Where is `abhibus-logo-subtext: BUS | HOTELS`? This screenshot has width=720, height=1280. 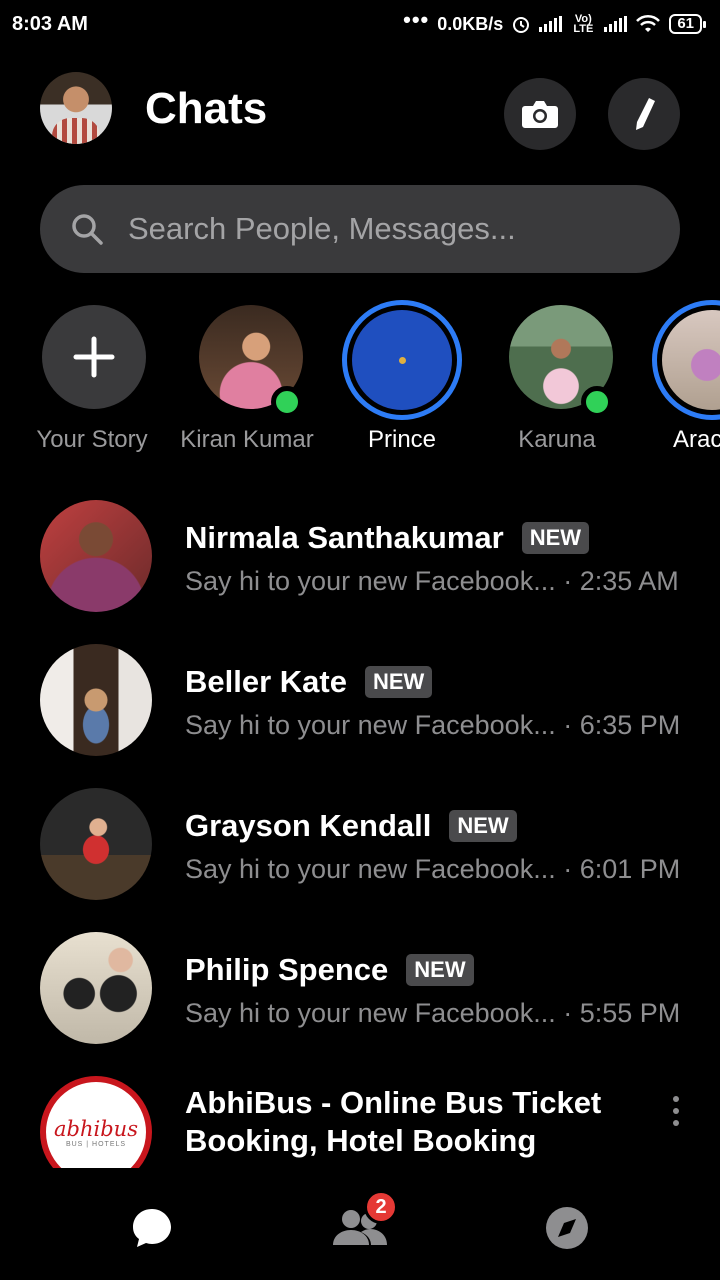
abhibus-logo-subtext: BUS | HOTELS is located at coordinates (96, 1144).